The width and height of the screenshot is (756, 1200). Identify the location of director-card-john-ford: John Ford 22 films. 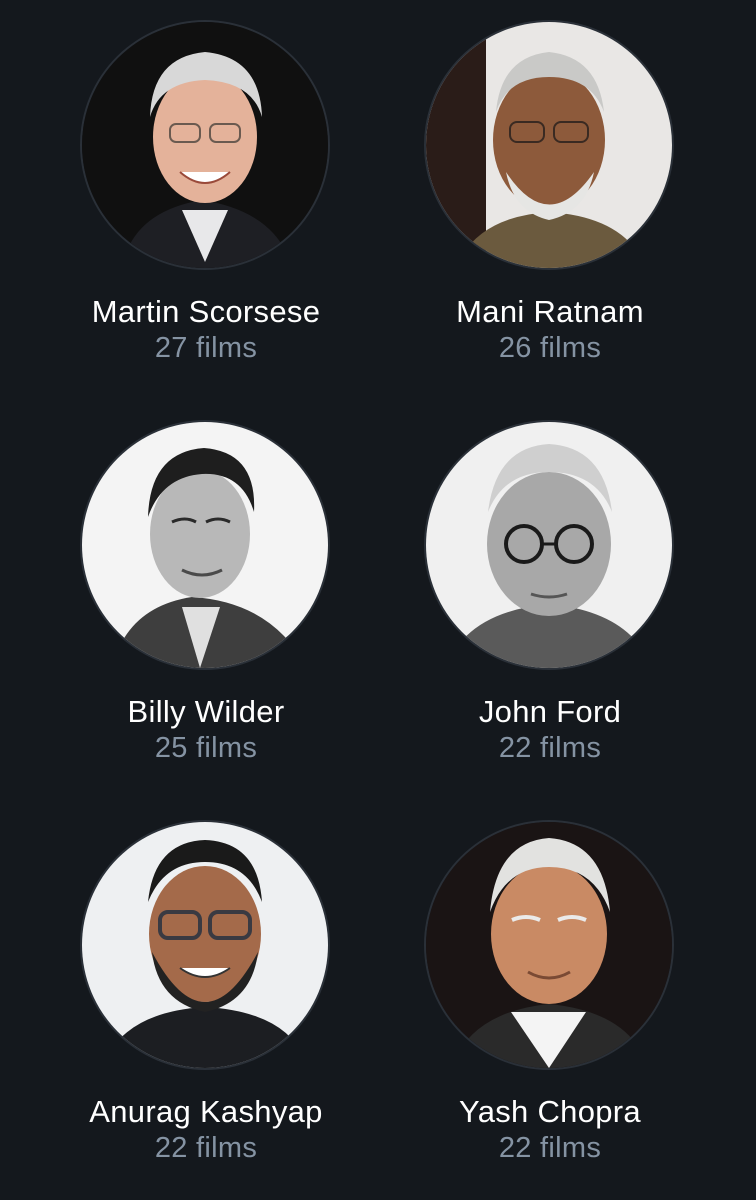
(550, 602).